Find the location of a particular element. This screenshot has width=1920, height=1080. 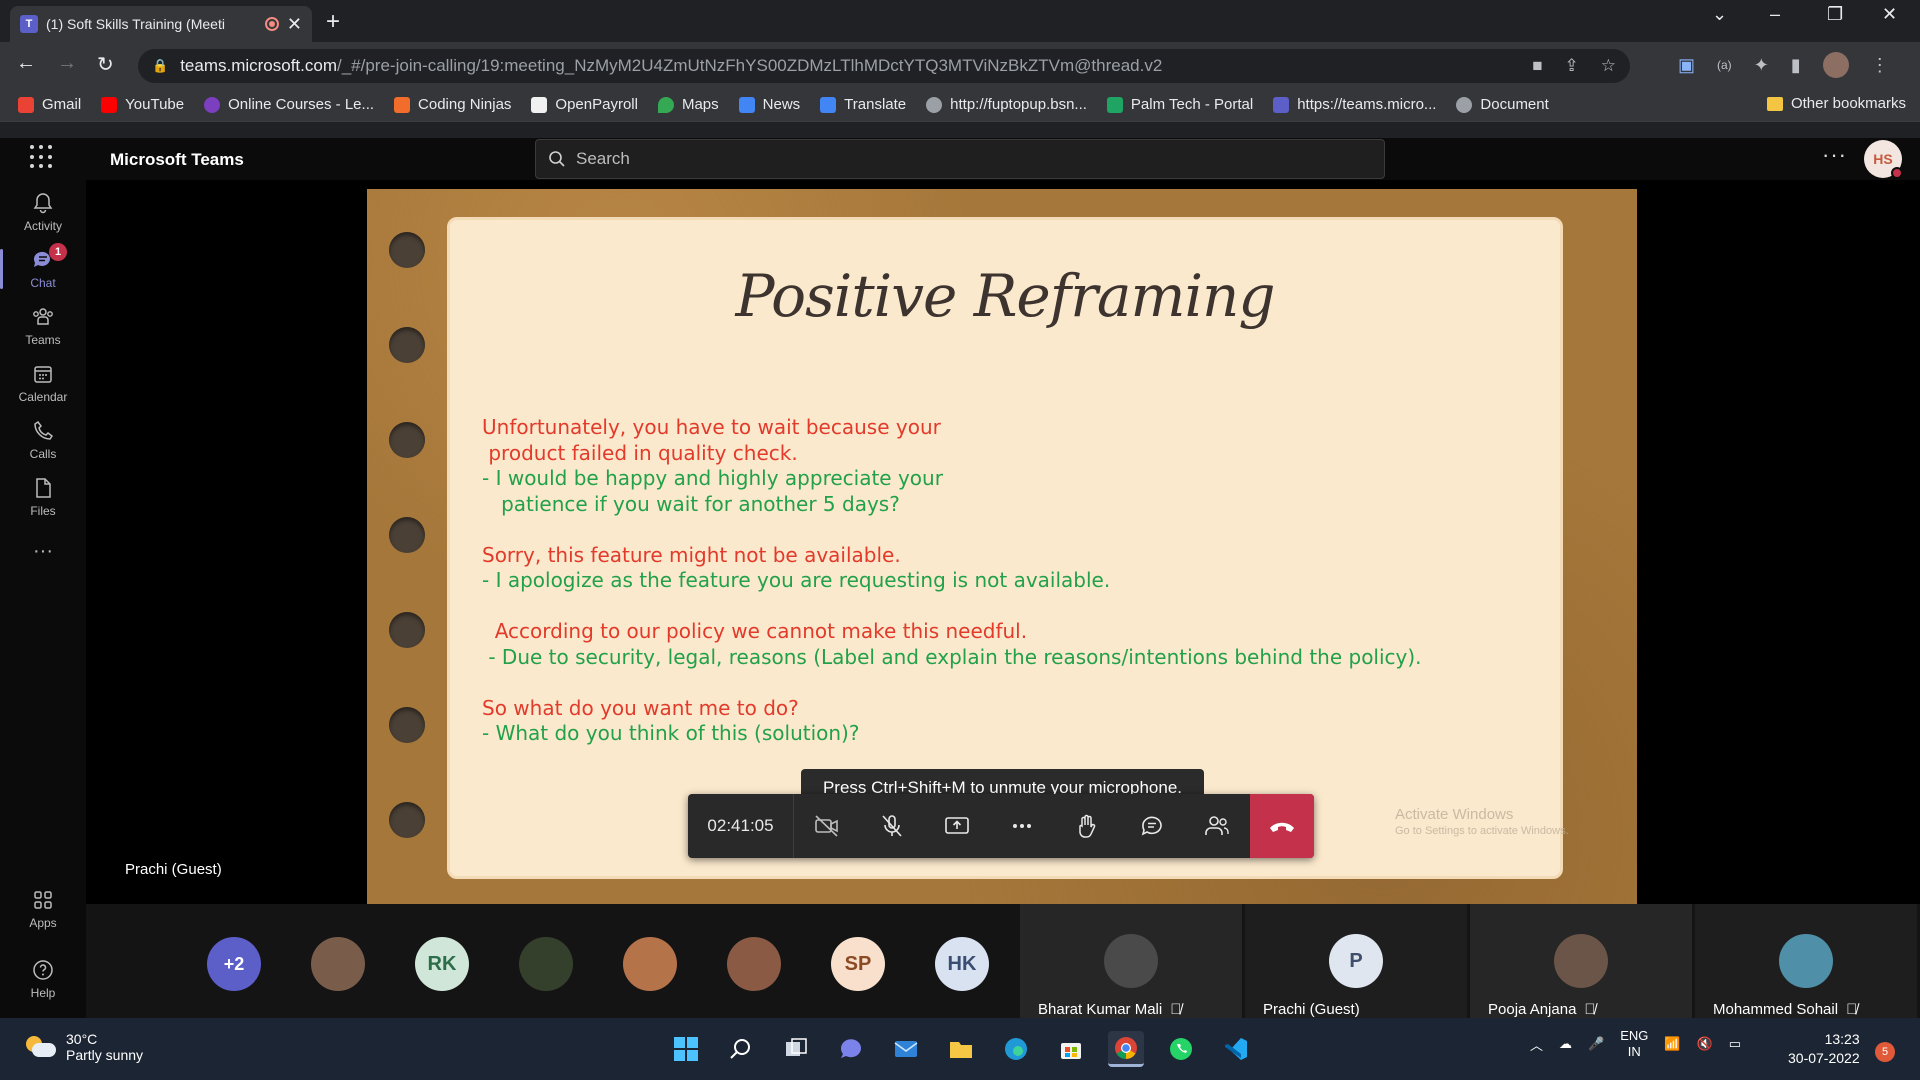

binder-ring is located at coordinates (407, 535).